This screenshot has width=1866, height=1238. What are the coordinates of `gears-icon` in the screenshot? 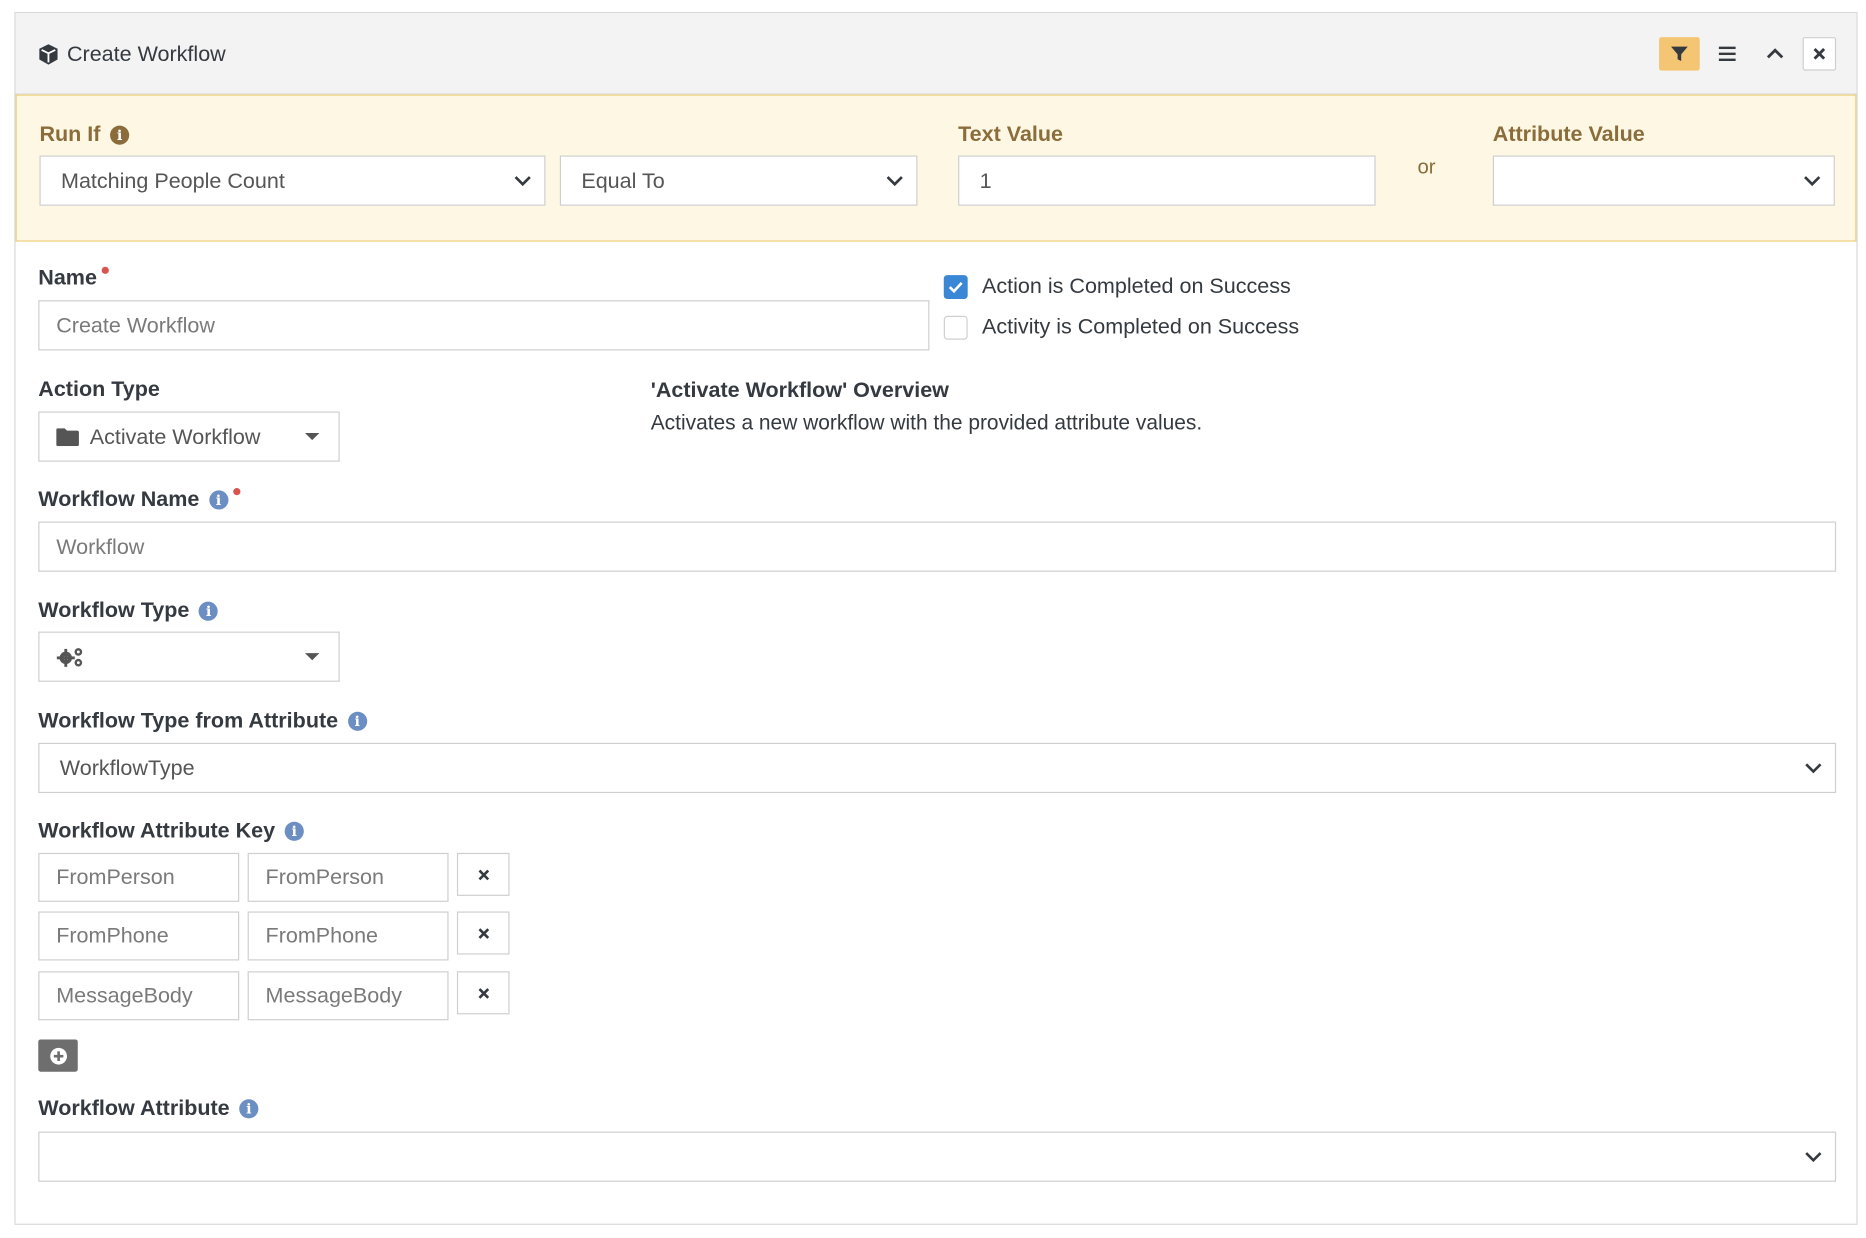 It's located at (69, 657).